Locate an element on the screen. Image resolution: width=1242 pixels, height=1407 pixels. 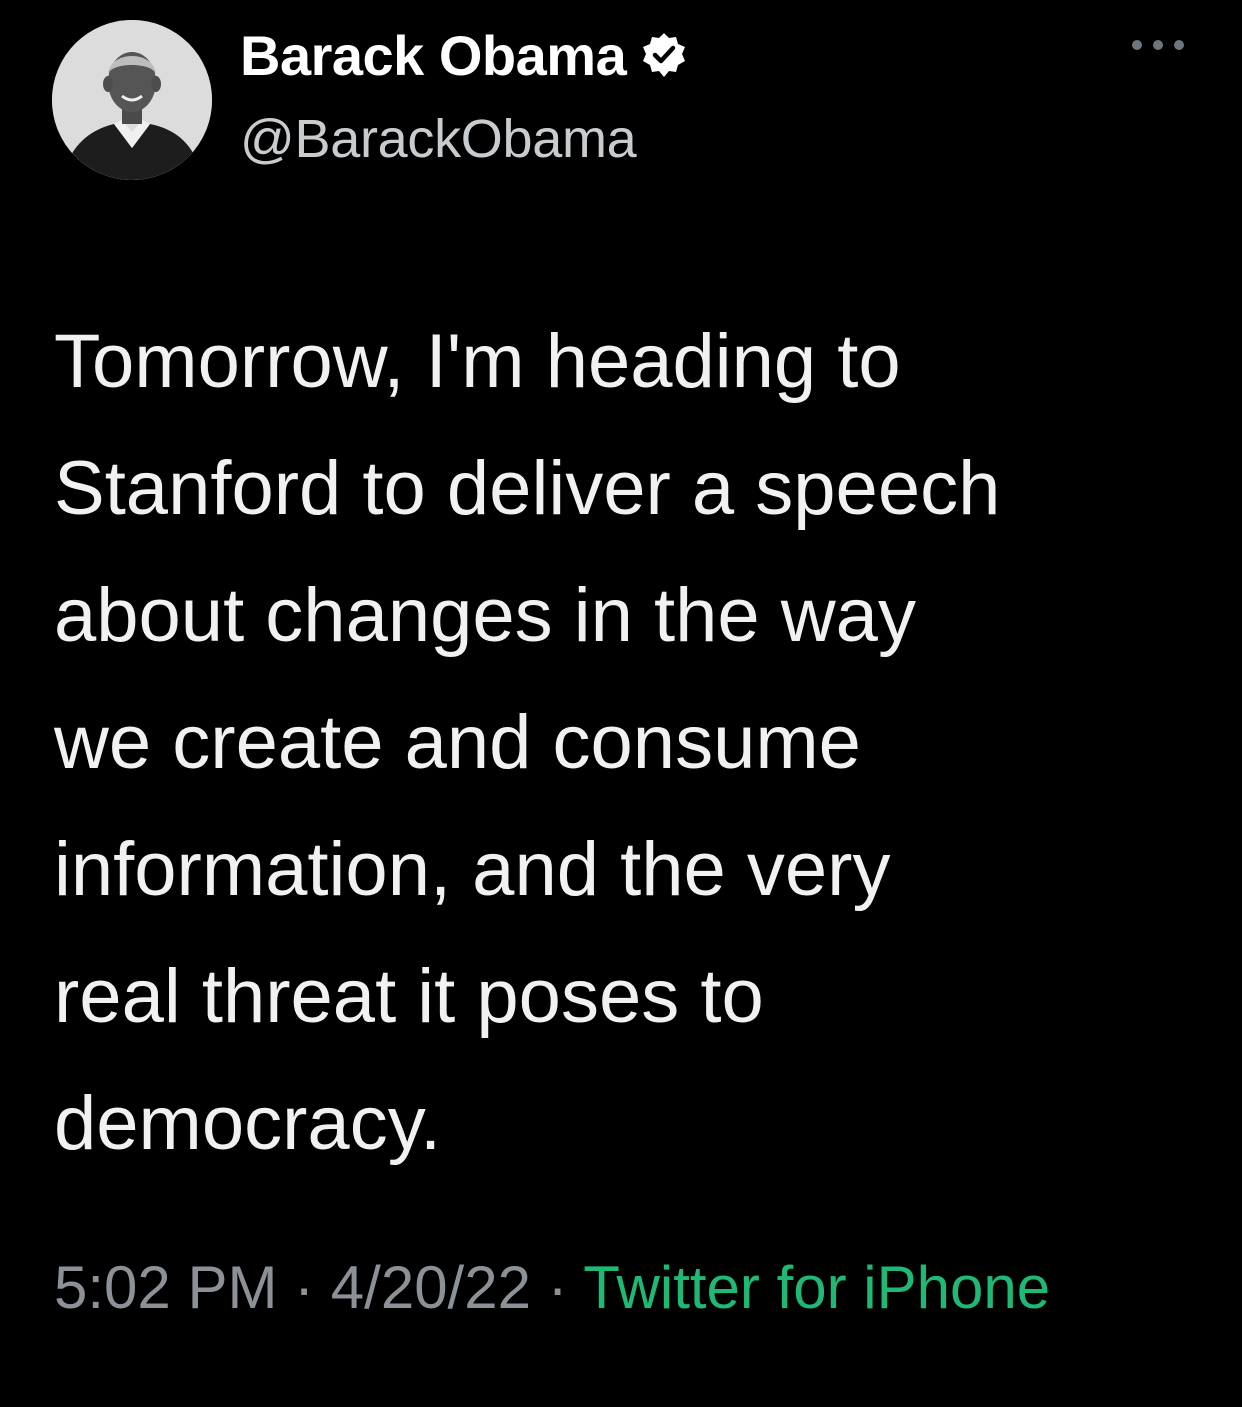
profile-photo is located at coordinates (132, 100).